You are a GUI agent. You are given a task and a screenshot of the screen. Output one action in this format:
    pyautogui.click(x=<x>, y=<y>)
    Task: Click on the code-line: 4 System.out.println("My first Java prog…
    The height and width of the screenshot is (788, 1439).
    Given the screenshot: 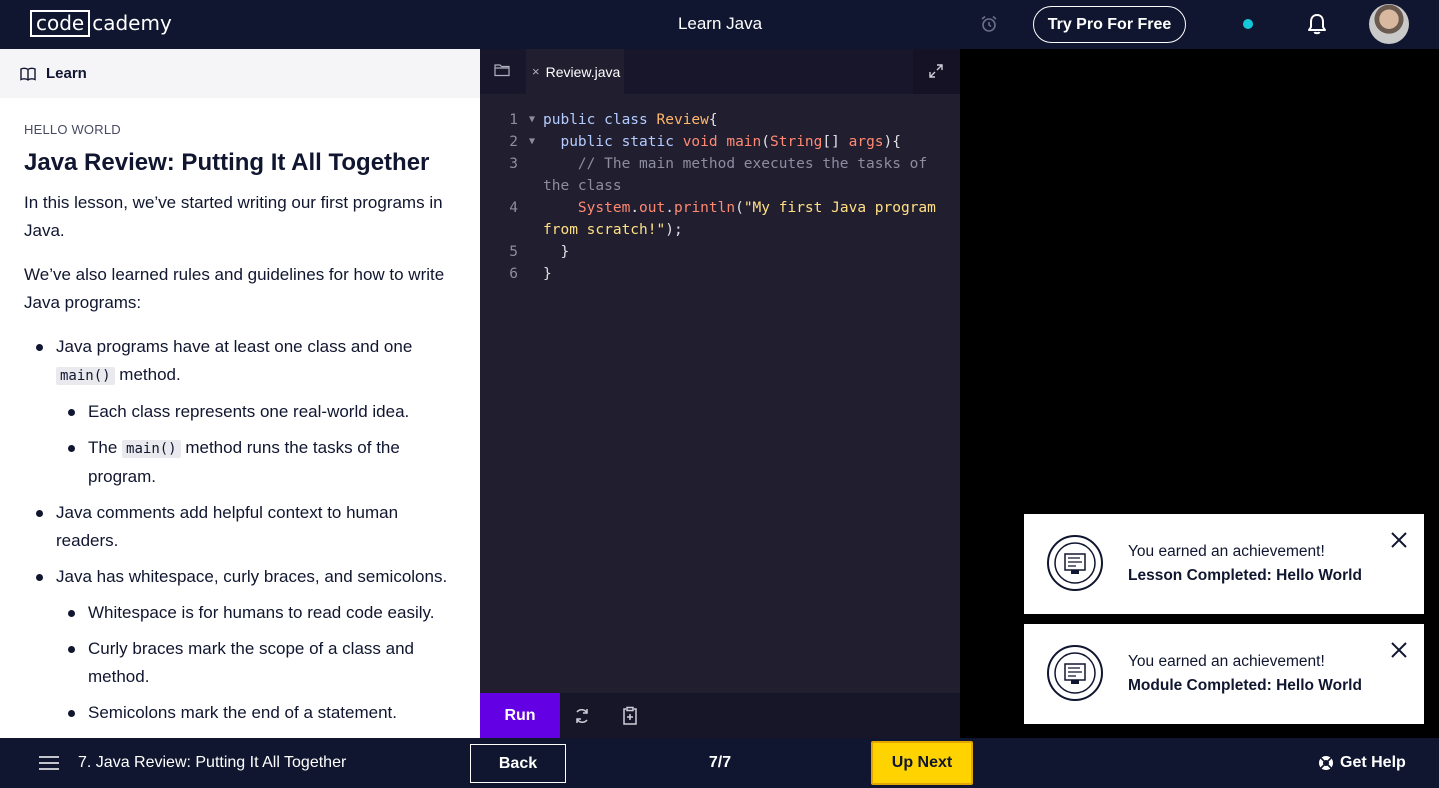 What is the action you would take?
    pyautogui.click(x=720, y=208)
    